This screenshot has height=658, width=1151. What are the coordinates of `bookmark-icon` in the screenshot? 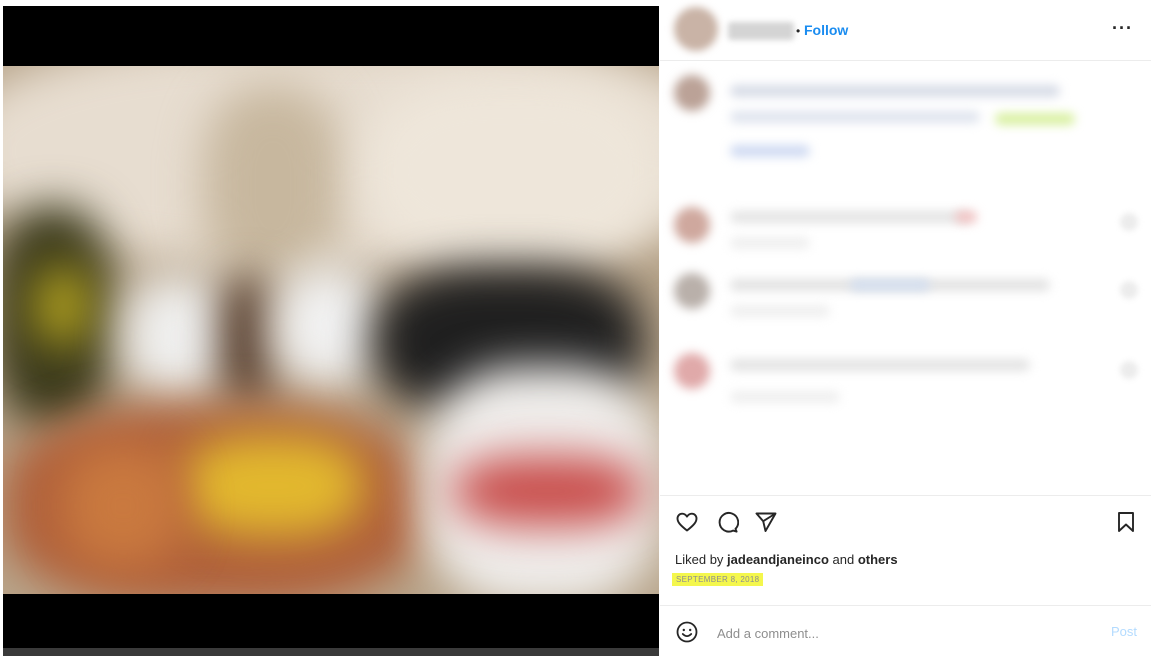 It's located at (1126, 522).